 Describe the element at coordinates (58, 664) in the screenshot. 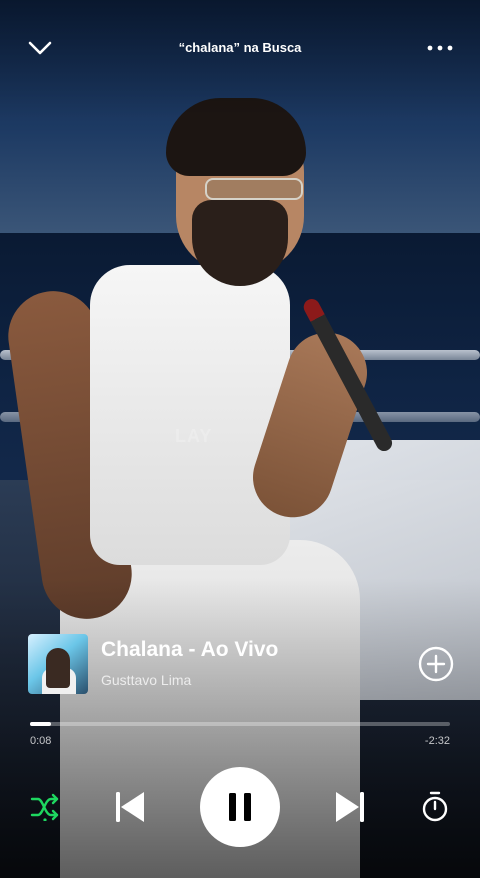

I see `album-cover` at that location.